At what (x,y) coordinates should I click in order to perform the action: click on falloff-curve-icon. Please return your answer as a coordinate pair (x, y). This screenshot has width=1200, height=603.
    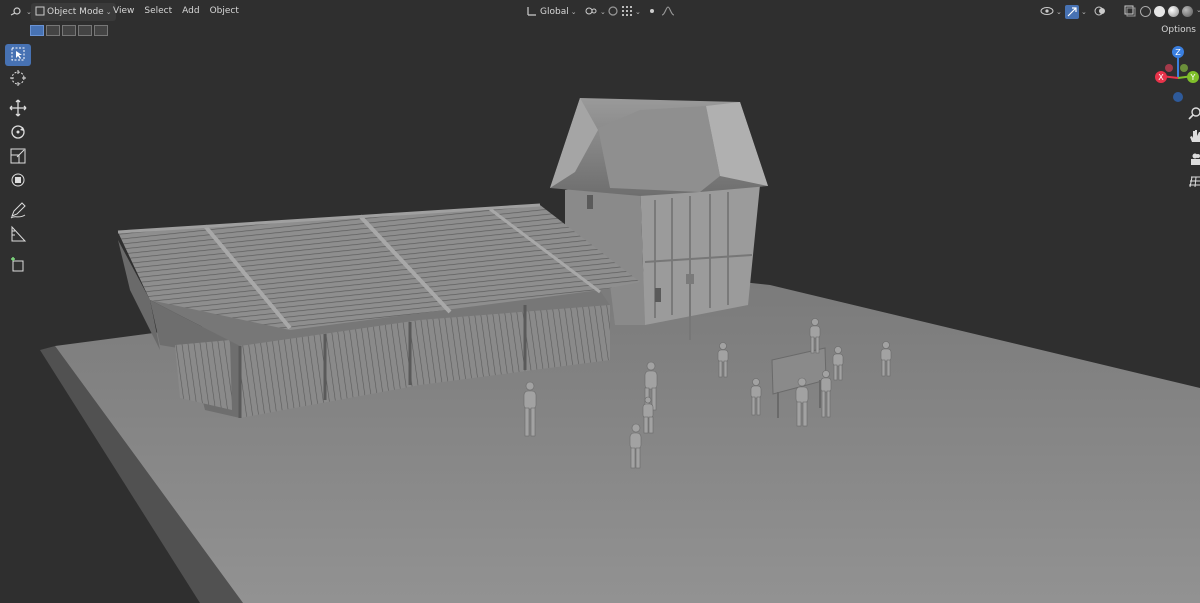
    Looking at the image, I should click on (668, 12).